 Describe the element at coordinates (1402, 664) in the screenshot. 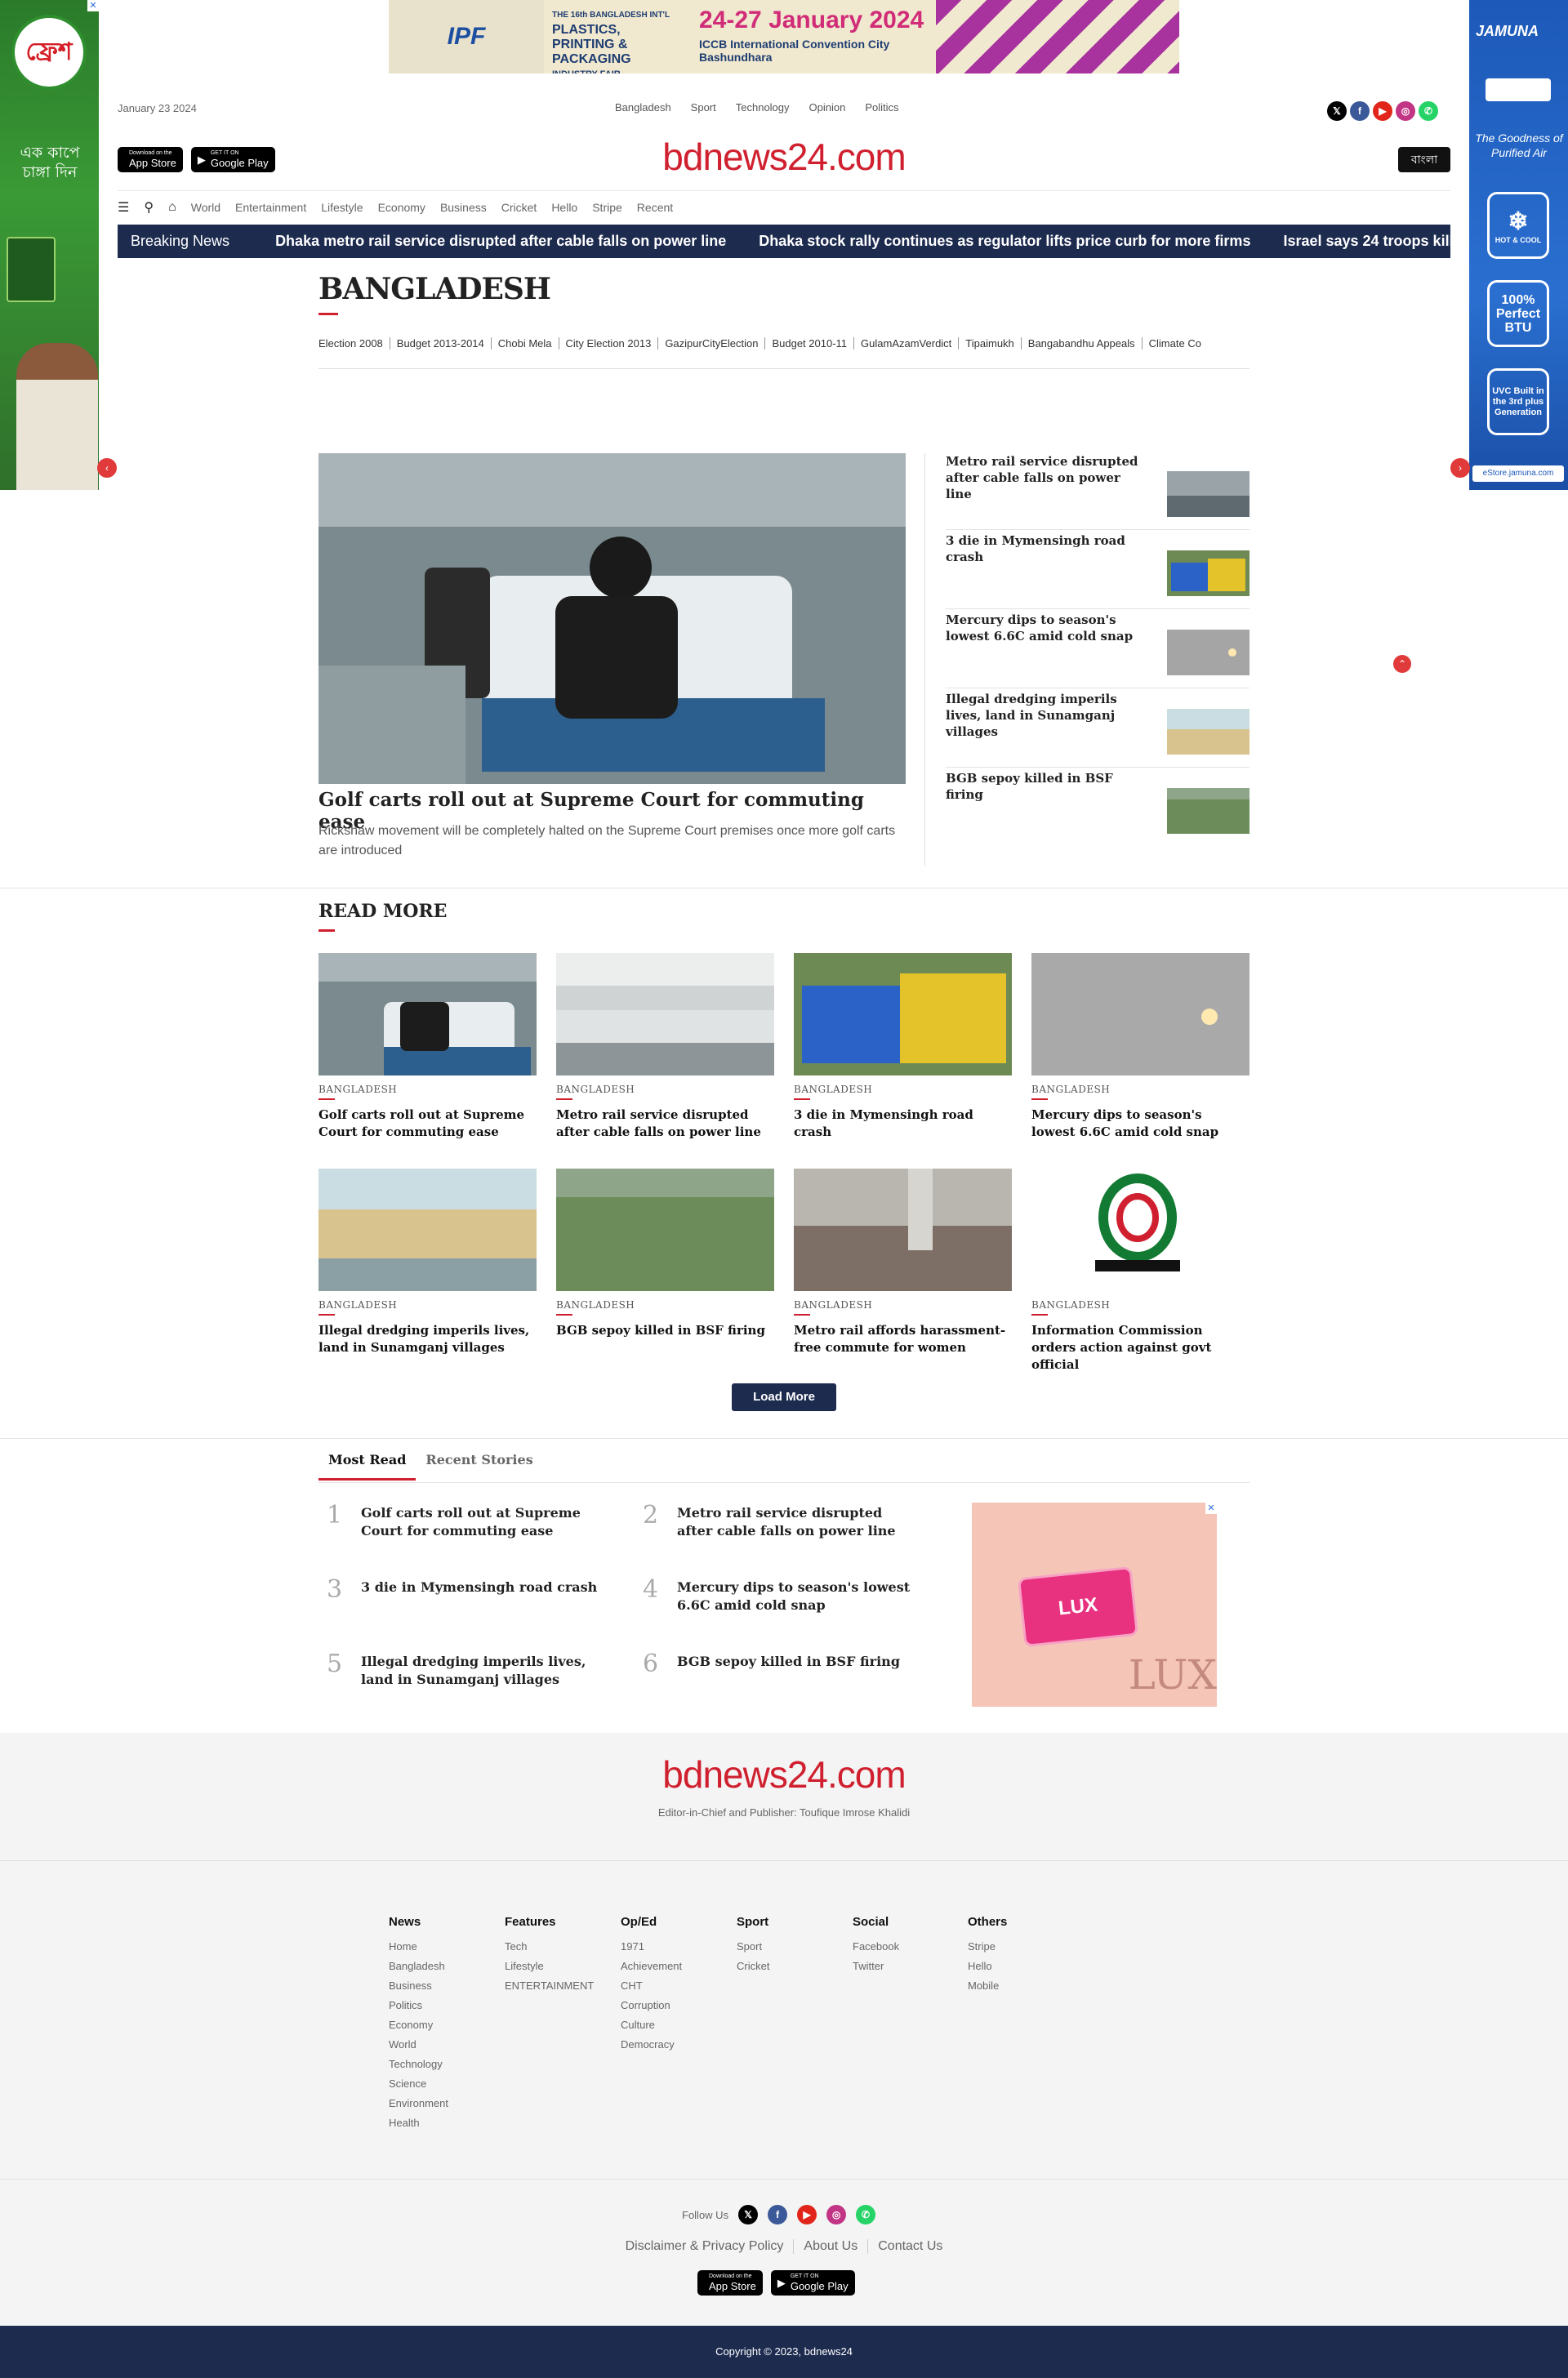

I see `scroll-top-icon: ⌃` at that location.